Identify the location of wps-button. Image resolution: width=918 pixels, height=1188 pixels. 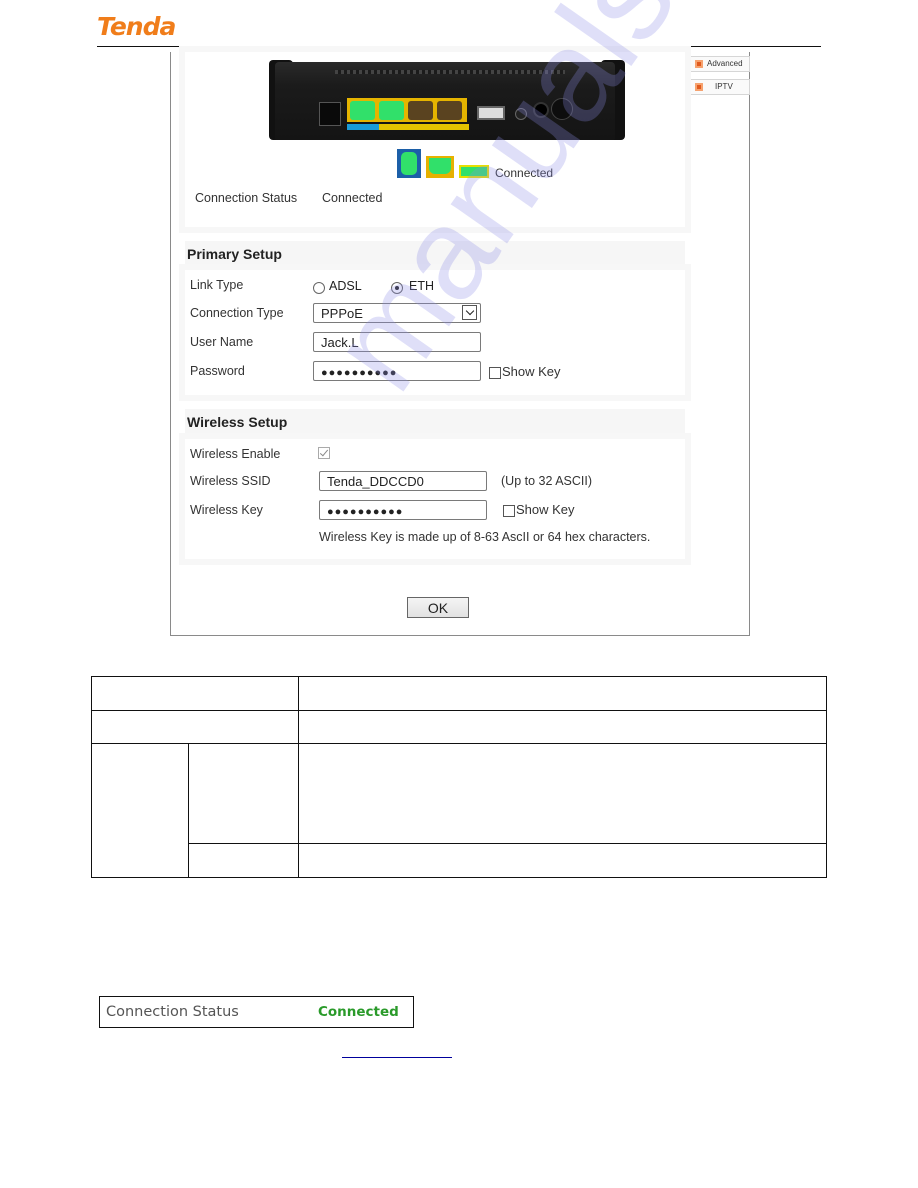
(521, 114).